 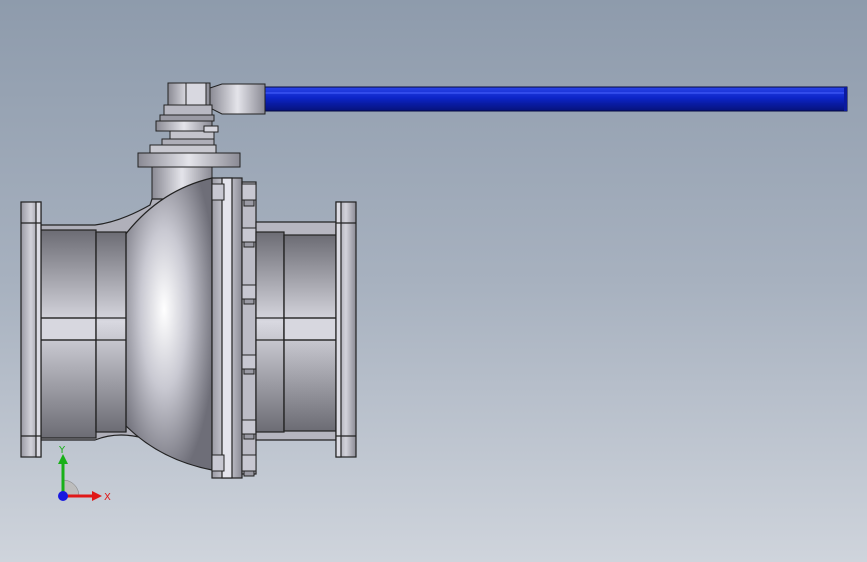 What do you see at coordinates (84, 474) in the screenshot?
I see `reference-triad: Y X` at bounding box center [84, 474].